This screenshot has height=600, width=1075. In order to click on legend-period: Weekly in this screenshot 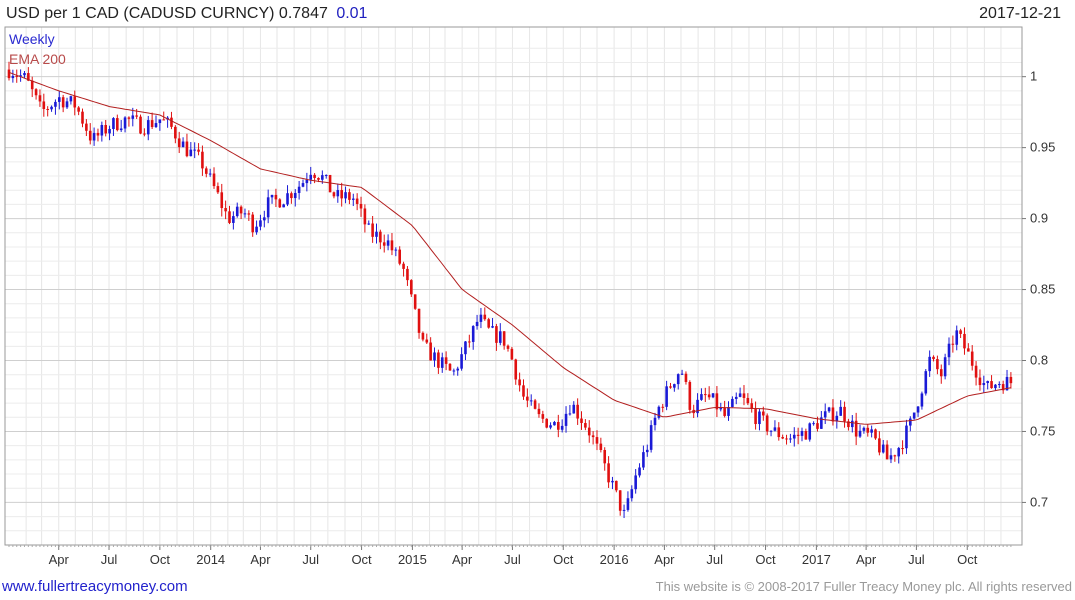, I will do `click(32, 39)`.